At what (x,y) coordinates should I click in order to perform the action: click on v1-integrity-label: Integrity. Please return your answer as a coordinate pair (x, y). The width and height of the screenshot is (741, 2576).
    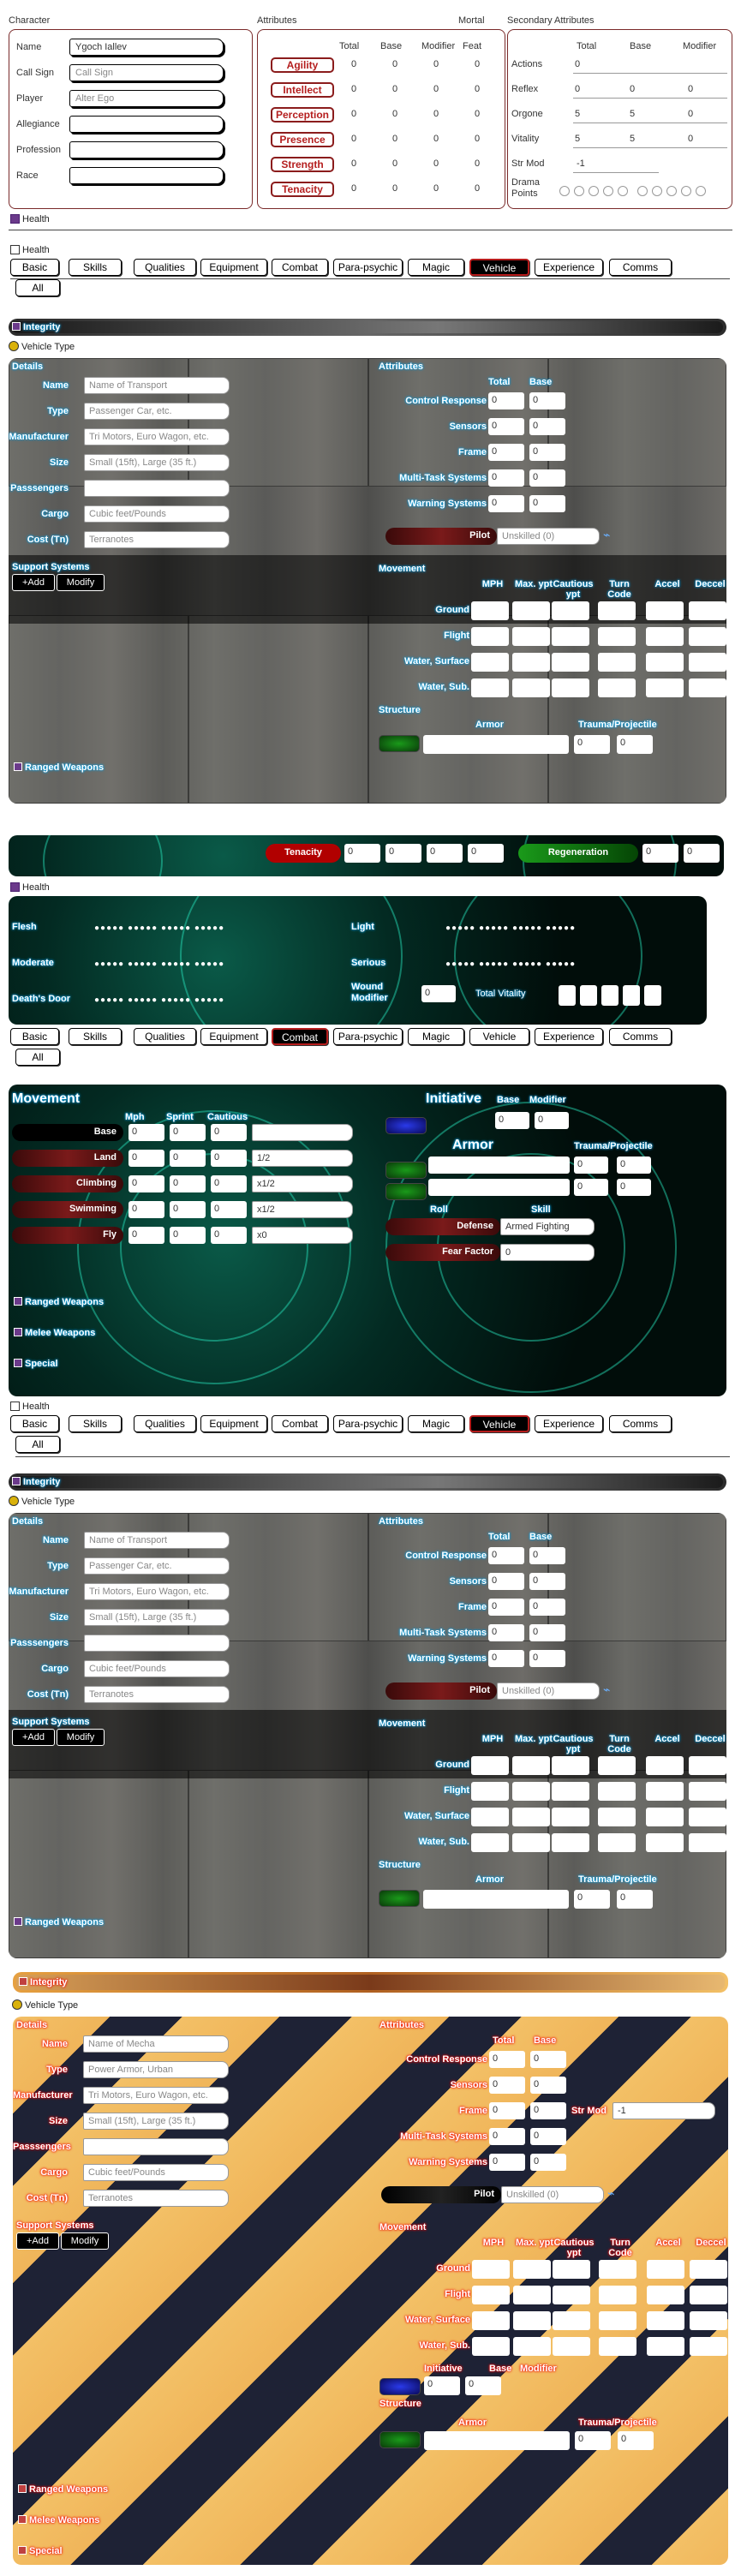
    Looking at the image, I should click on (36, 327).